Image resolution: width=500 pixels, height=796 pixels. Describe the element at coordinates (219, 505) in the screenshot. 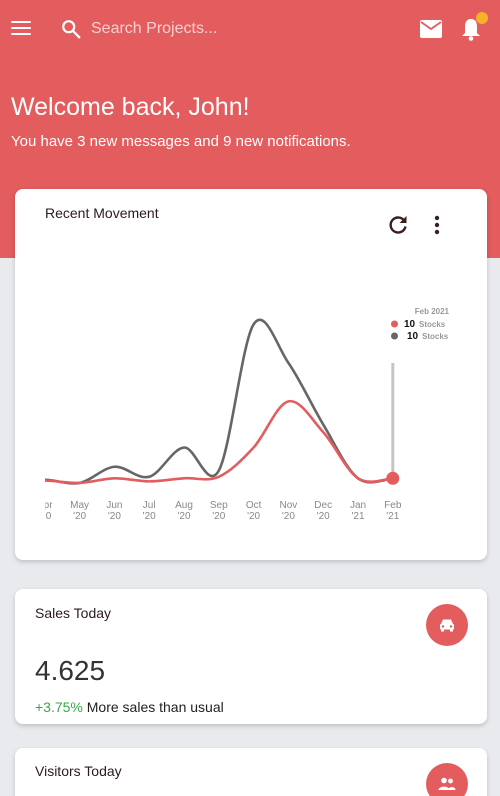

I see `x-tick-label: Sep` at that location.